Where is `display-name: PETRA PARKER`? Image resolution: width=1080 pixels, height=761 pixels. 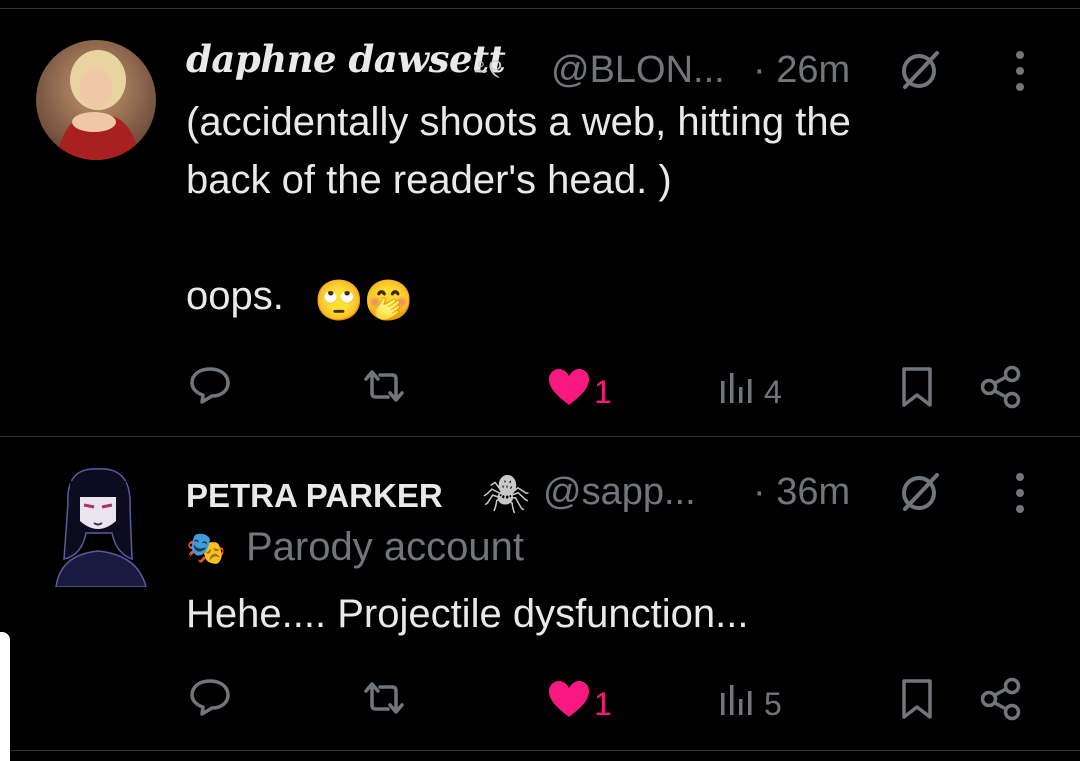 display-name: PETRA PARKER is located at coordinates (314, 496).